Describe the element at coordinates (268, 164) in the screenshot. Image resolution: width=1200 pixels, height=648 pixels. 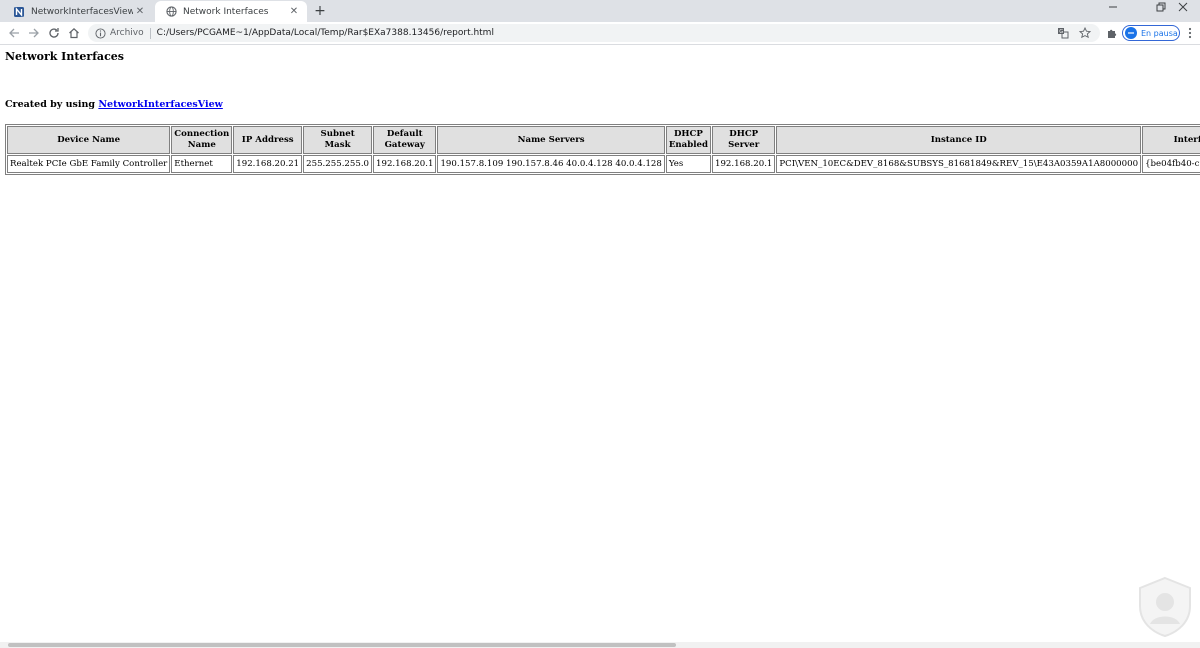
I see `cell-ip-address: 192.168.20.21` at that location.